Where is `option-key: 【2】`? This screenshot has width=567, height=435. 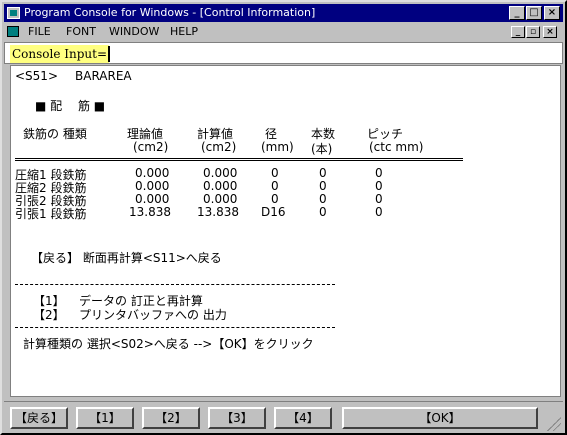
option-key: 【2】 is located at coordinates (49, 315).